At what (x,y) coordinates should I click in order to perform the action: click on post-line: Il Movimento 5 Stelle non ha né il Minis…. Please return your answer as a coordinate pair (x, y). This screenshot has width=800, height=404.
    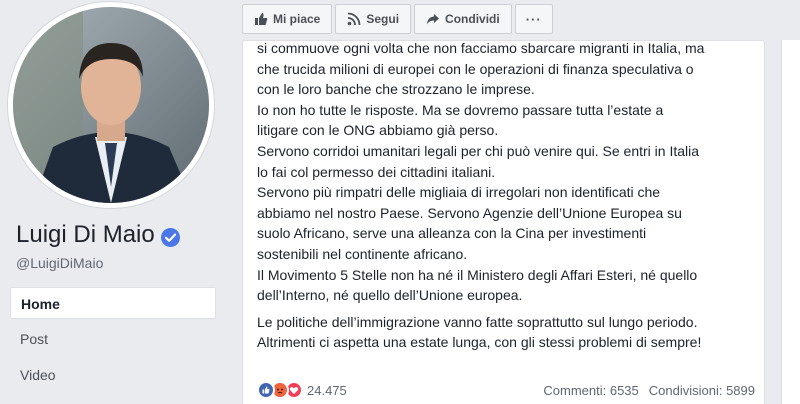
    Looking at the image, I should click on (477, 274).